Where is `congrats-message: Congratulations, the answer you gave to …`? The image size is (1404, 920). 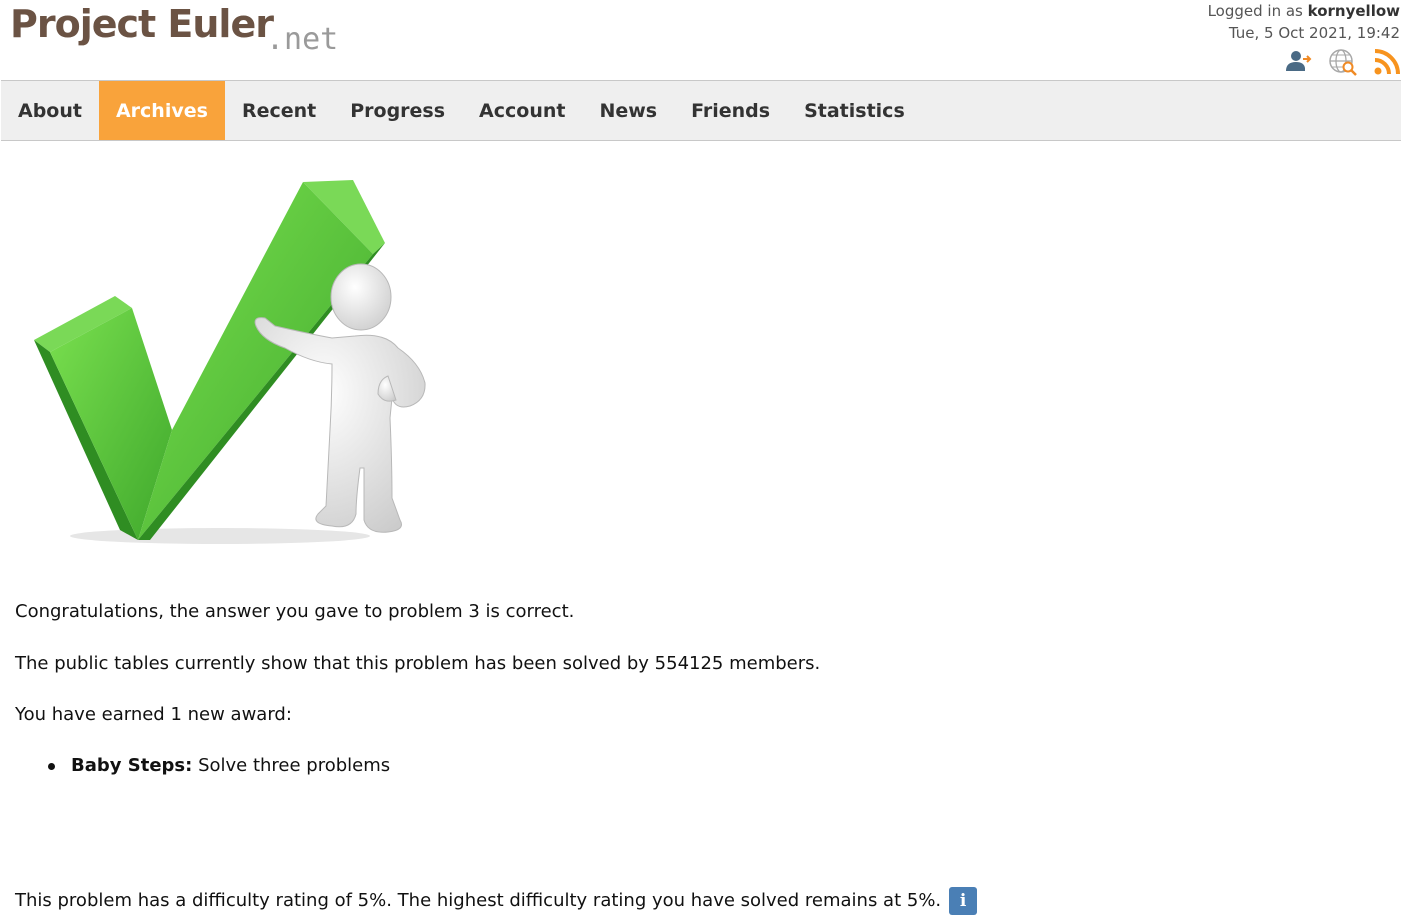
congrats-message: Congratulations, the answer you gave to … is located at coordinates (295, 611).